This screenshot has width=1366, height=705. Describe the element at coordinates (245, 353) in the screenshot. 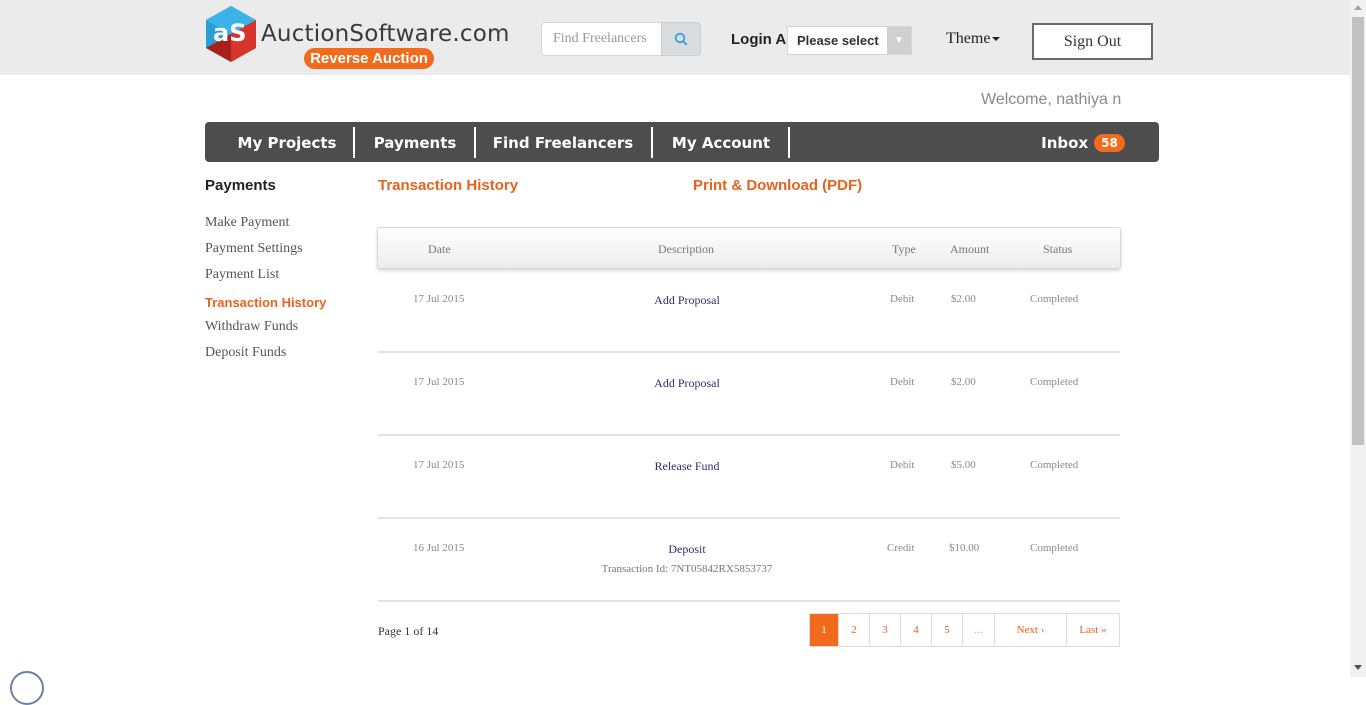

I see `sidebar-item-deposit-funds: Deposit Funds` at that location.